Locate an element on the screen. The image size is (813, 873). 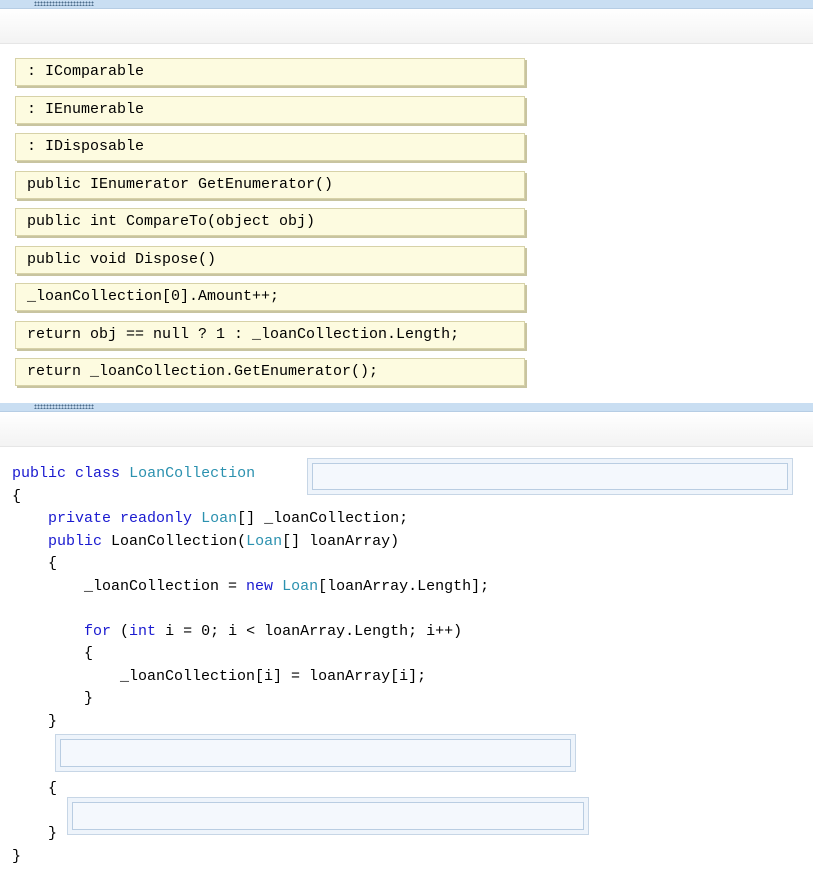
code-line-constructor: public LoanCollection(Loan[] loanArray) is located at coordinates (224, 541).